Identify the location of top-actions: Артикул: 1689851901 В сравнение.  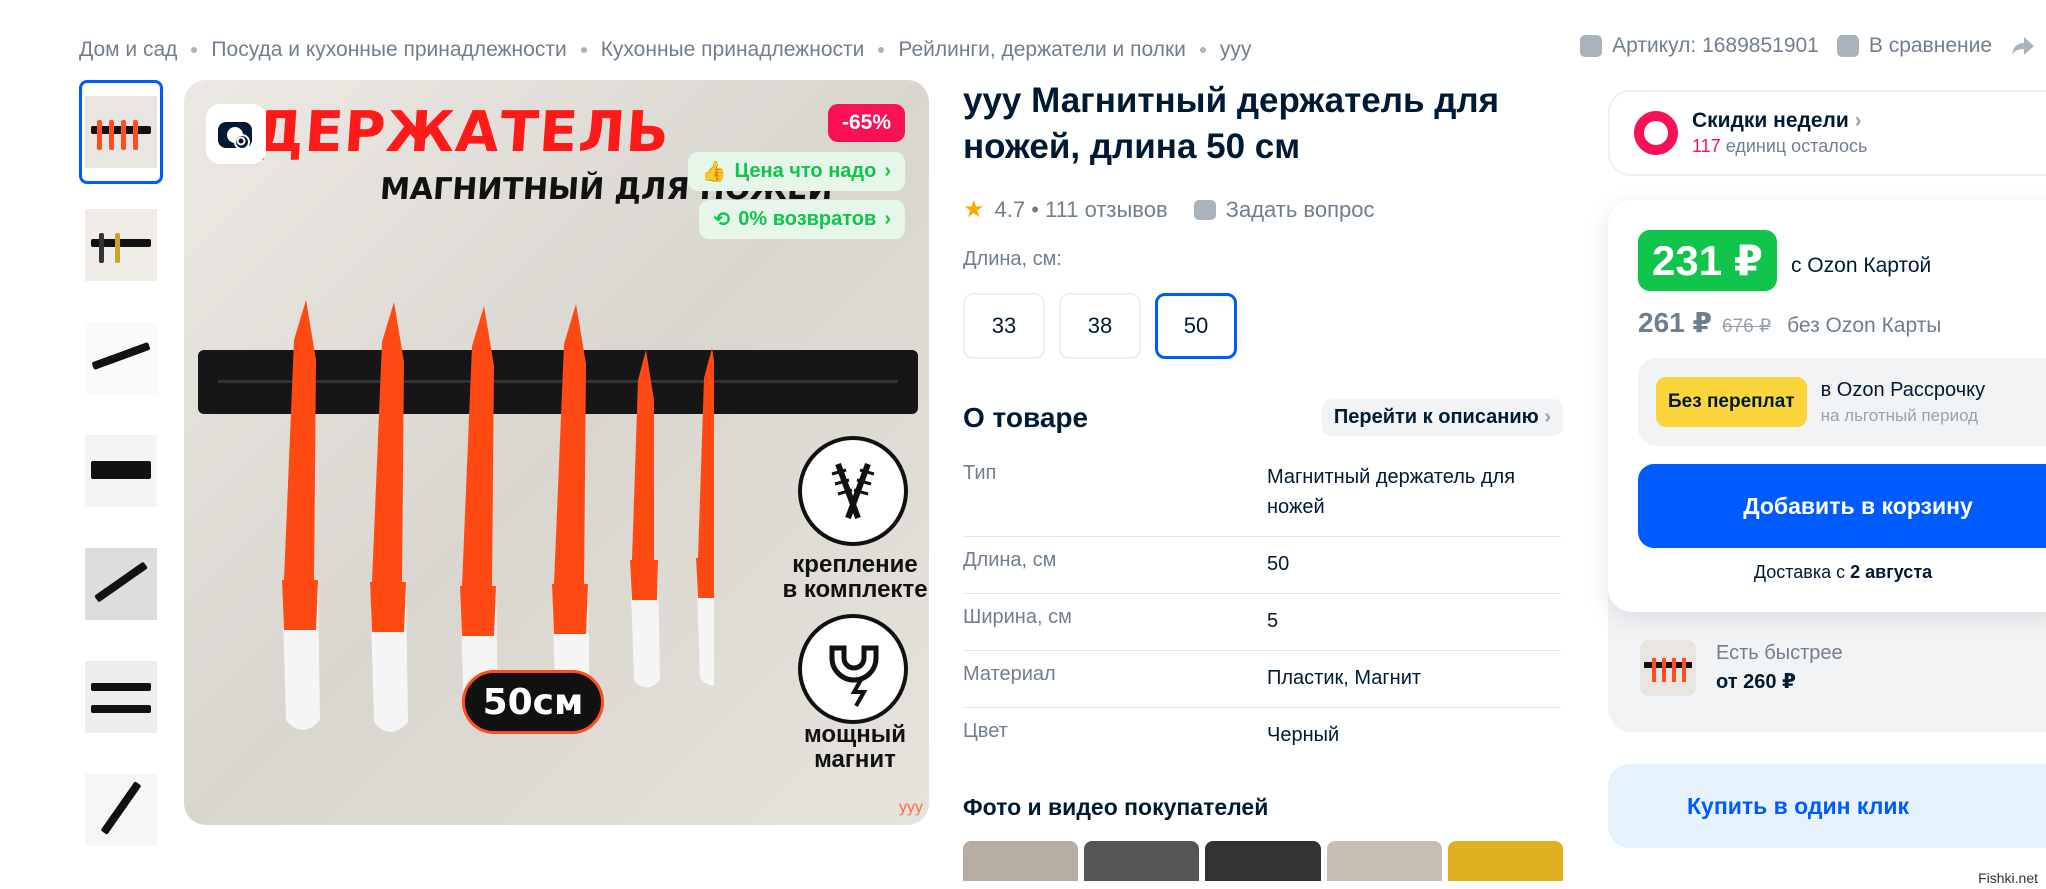
(1808, 46).